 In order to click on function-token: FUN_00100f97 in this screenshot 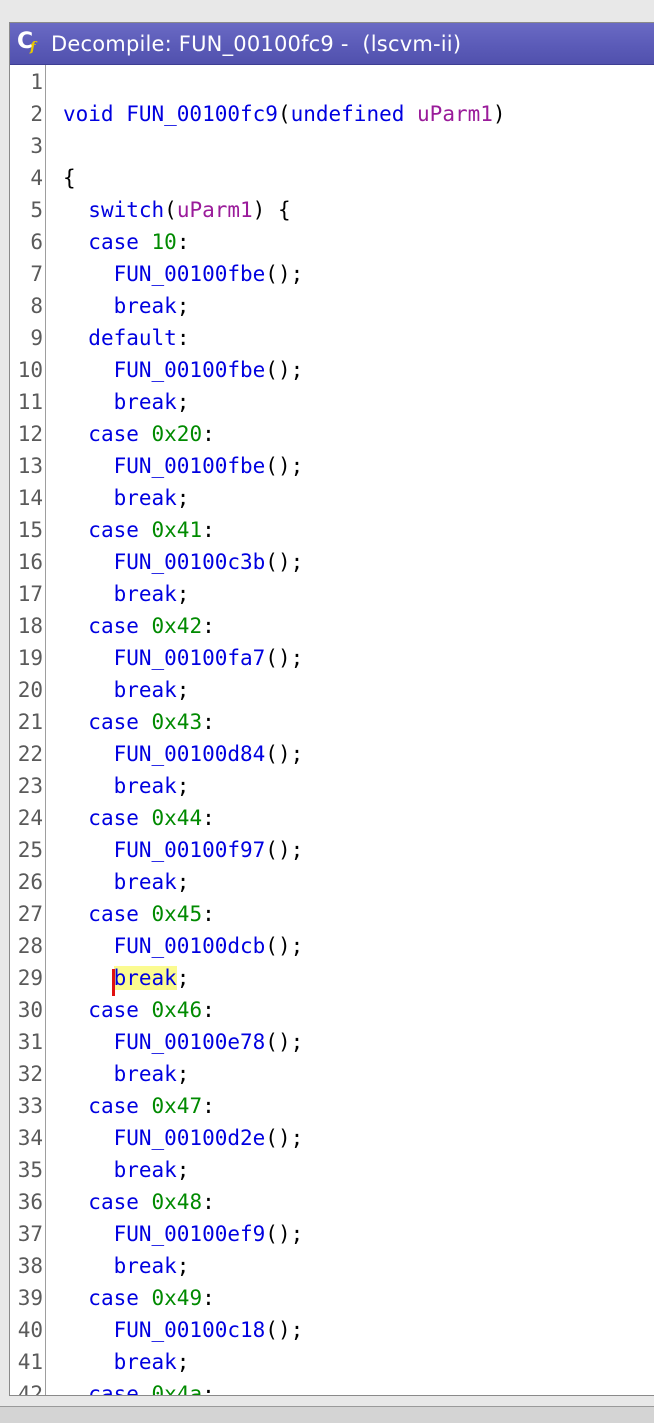, I will do `click(190, 850)`.